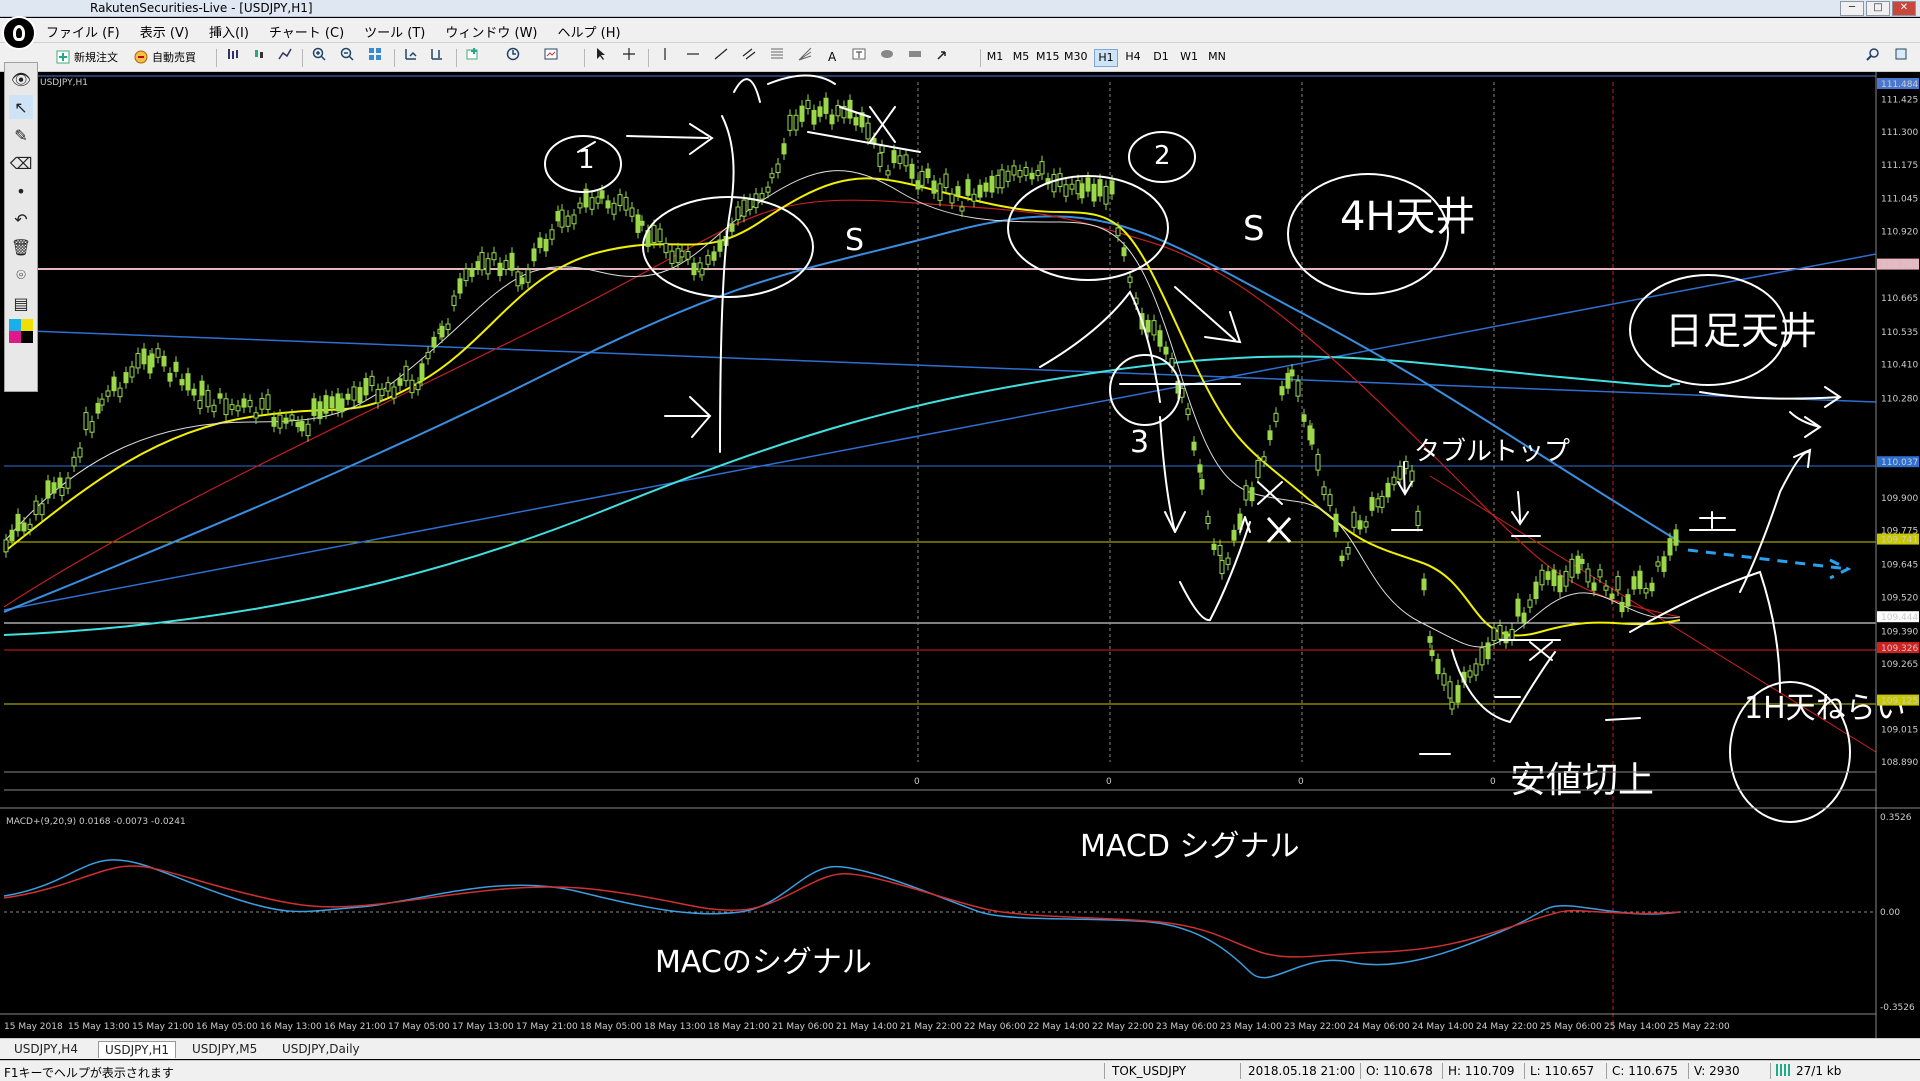  What do you see at coordinates (887, 54) in the screenshot?
I see `ellipse-icon` at bounding box center [887, 54].